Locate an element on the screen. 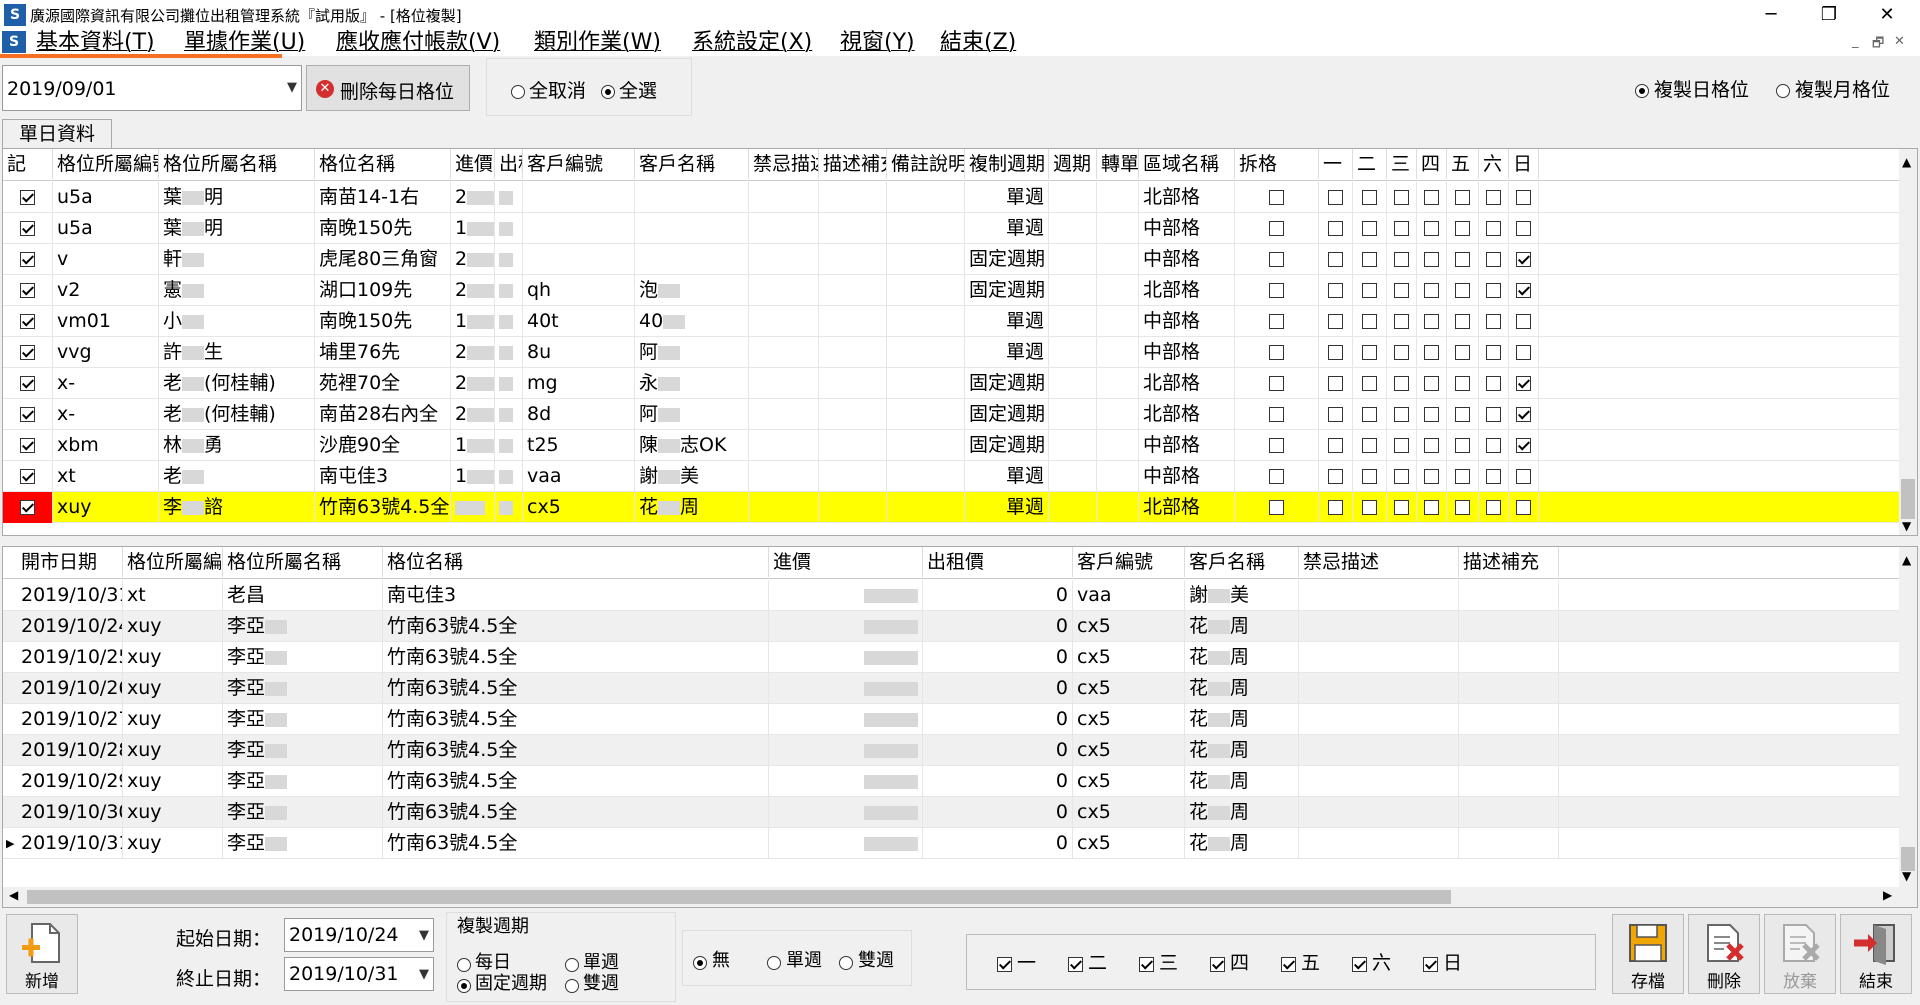 Image resolution: width=1920 pixels, height=1005 pixels. table-row: 2019/10/27 xuy 李亞 竹南63號4.5全 0 cx5 花周 is located at coordinates (951, 719).